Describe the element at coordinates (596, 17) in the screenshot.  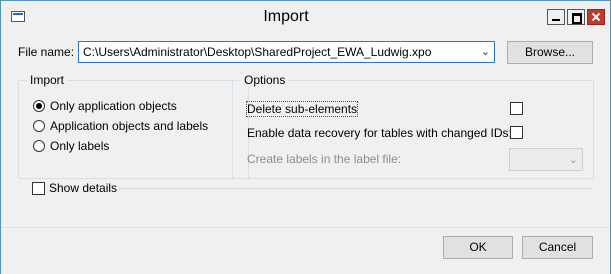
I see `close-icon` at that location.